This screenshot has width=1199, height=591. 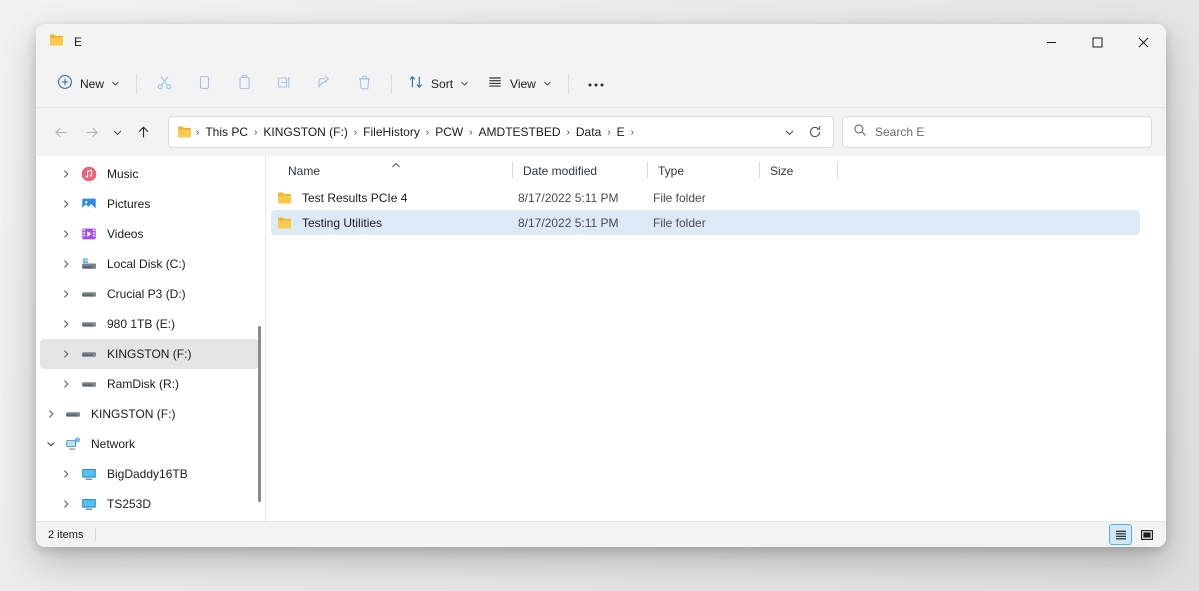 What do you see at coordinates (789, 132) in the screenshot?
I see `breadcrumb-dropdown-button` at bounding box center [789, 132].